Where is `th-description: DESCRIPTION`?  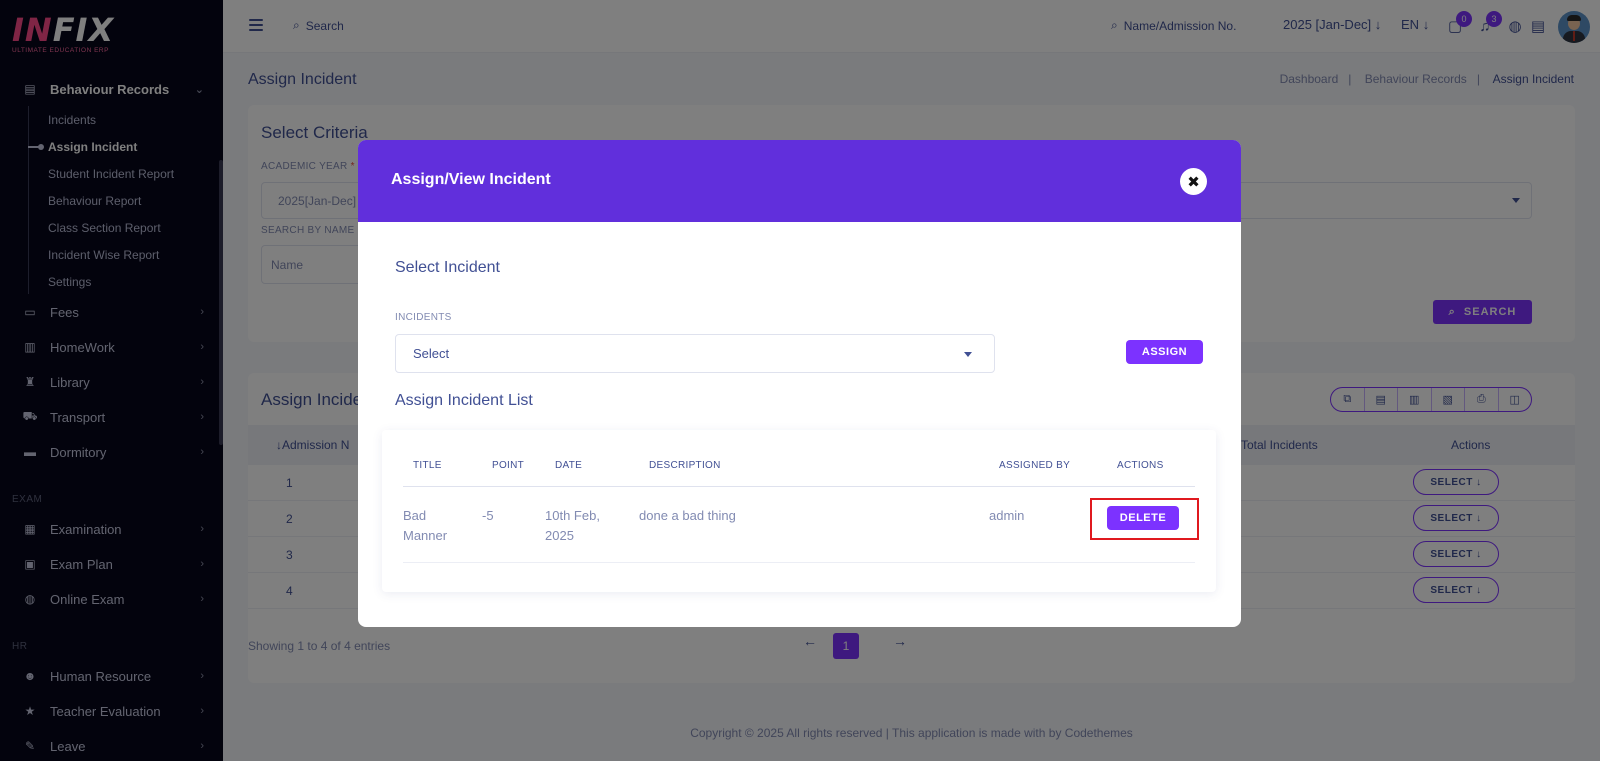
th-description: DESCRIPTION is located at coordinates (685, 465).